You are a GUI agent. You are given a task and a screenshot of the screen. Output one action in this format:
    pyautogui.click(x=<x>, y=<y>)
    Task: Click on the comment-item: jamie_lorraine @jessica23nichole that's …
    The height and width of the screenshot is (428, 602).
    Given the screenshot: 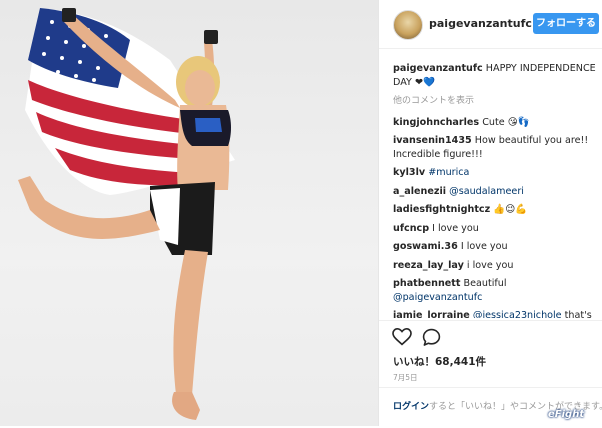 What is the action you would take?
    pyautogui.click(x=495, y=313)
    